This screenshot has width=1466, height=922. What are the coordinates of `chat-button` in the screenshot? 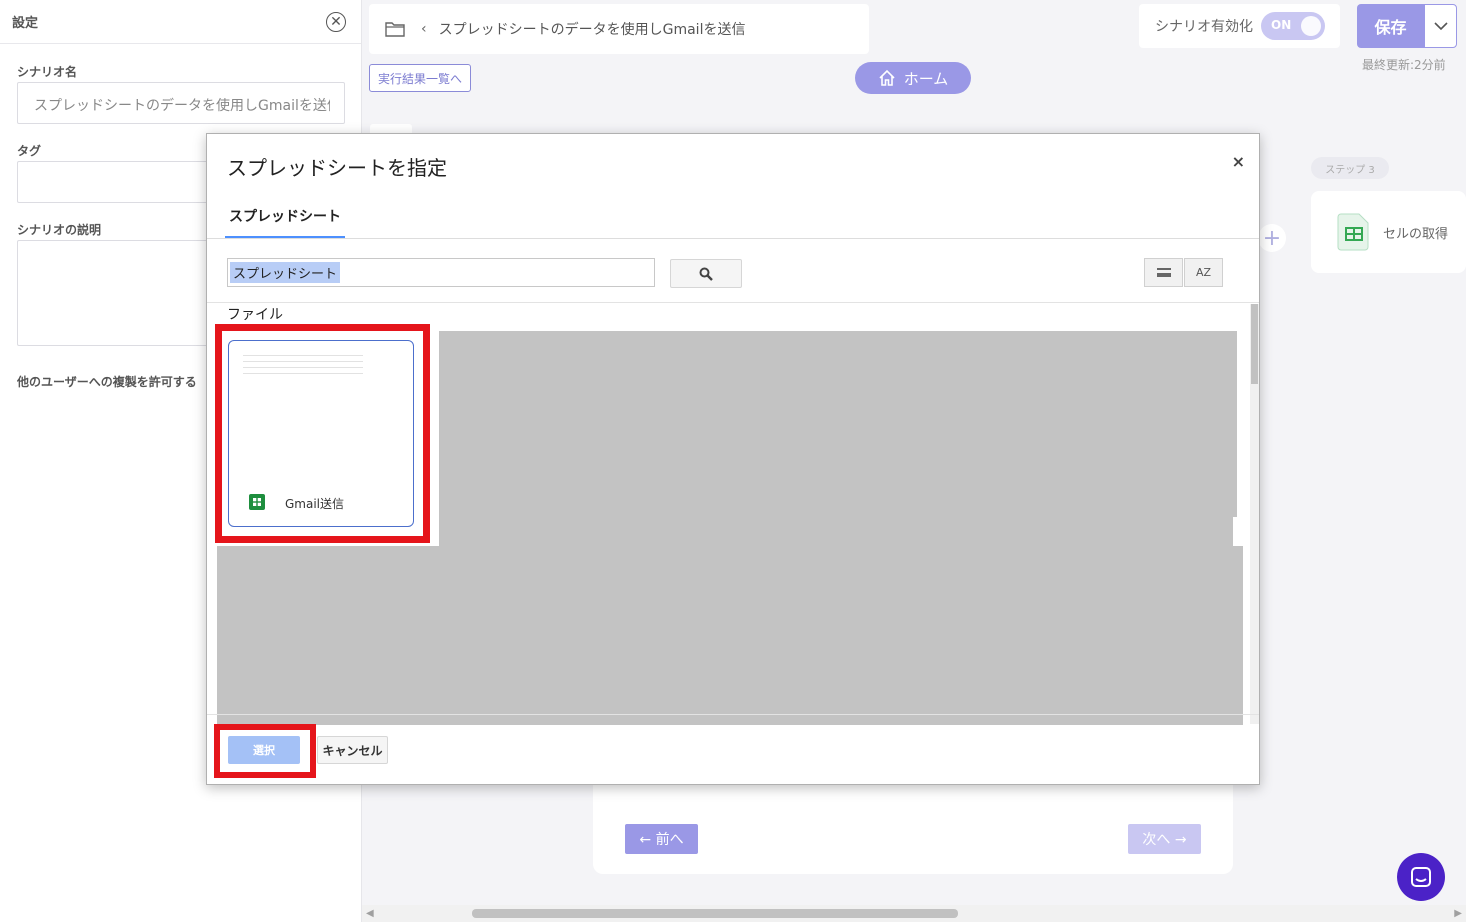 It's located at (1421, 877).